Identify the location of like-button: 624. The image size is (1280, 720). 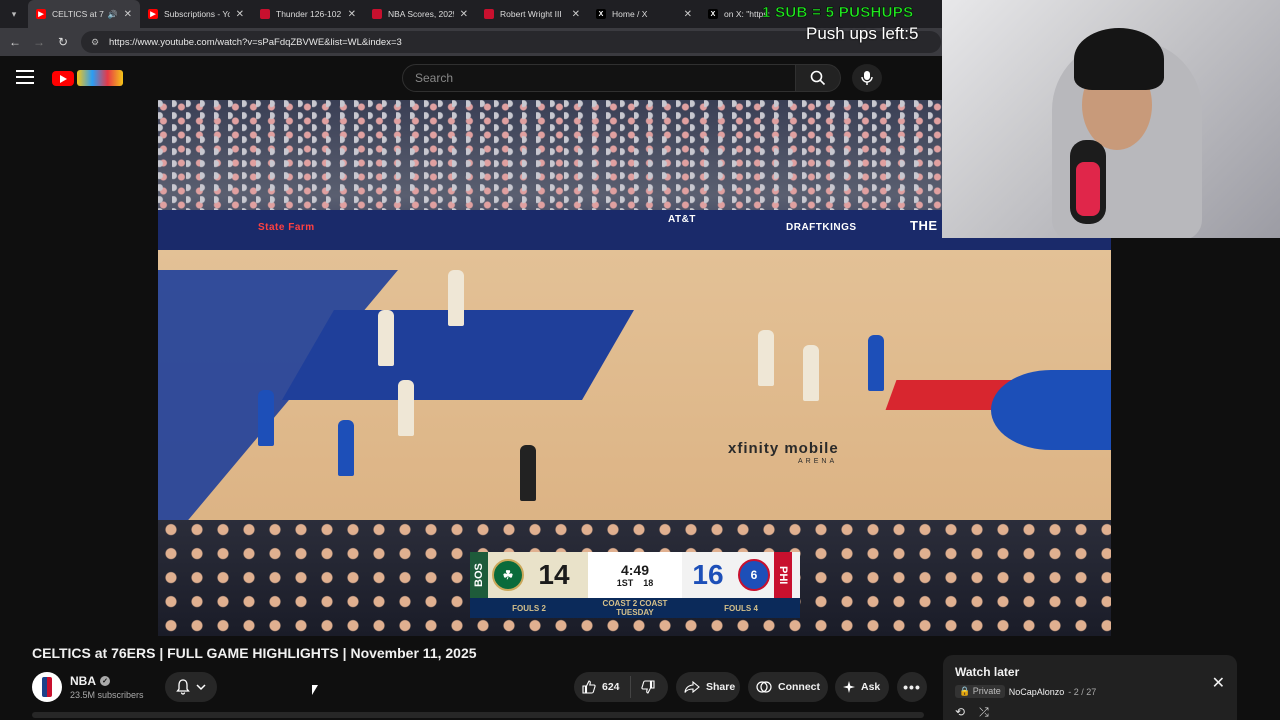
(602, 687).